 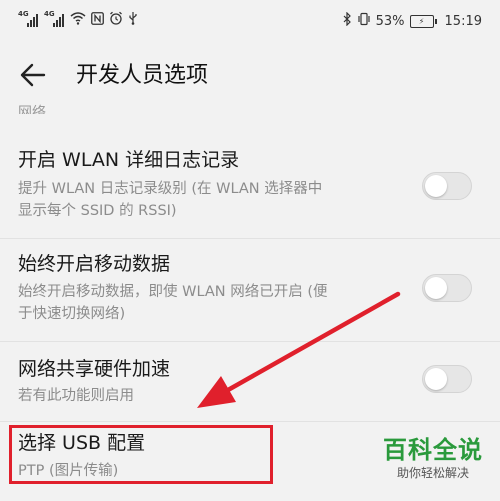 What do you see at coordinates (364, 21) in the screenshot?
I see `vibrate-icon` at bounding box center [364, 21].